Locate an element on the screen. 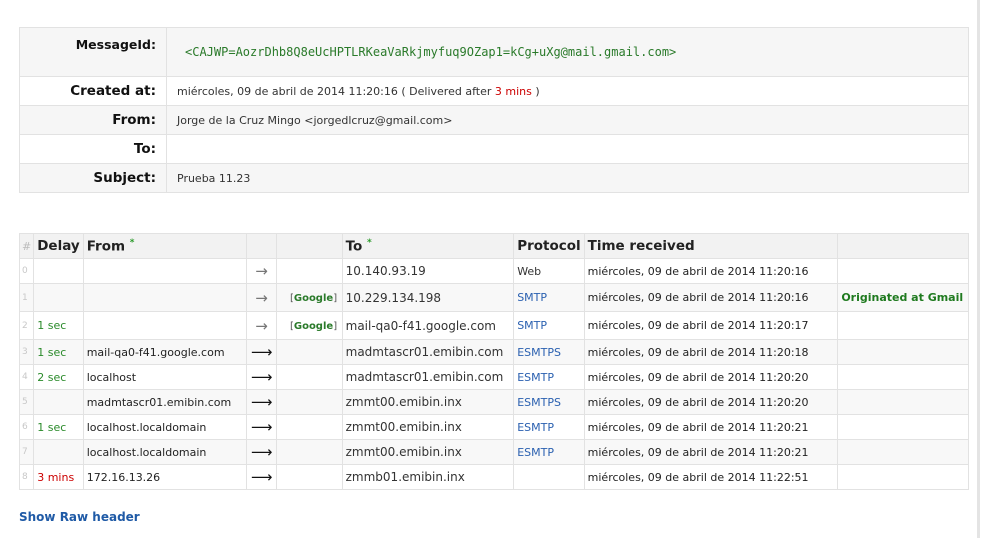  col-header-time: Time received is located at coordinates (711, 246).